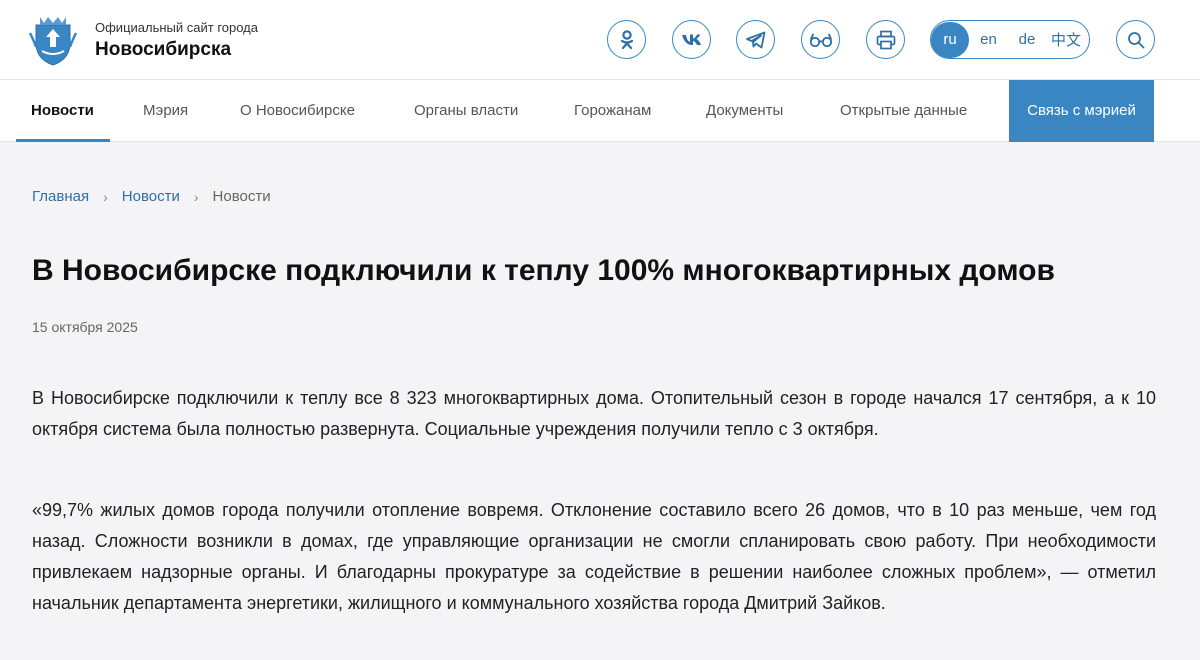 The width and height of the screenshot is (1200, 660). Describe the element at coordinates (1081, 111) in the screenshot. I see `contact-mayoralty-button: Связь с мэрией` at that location.